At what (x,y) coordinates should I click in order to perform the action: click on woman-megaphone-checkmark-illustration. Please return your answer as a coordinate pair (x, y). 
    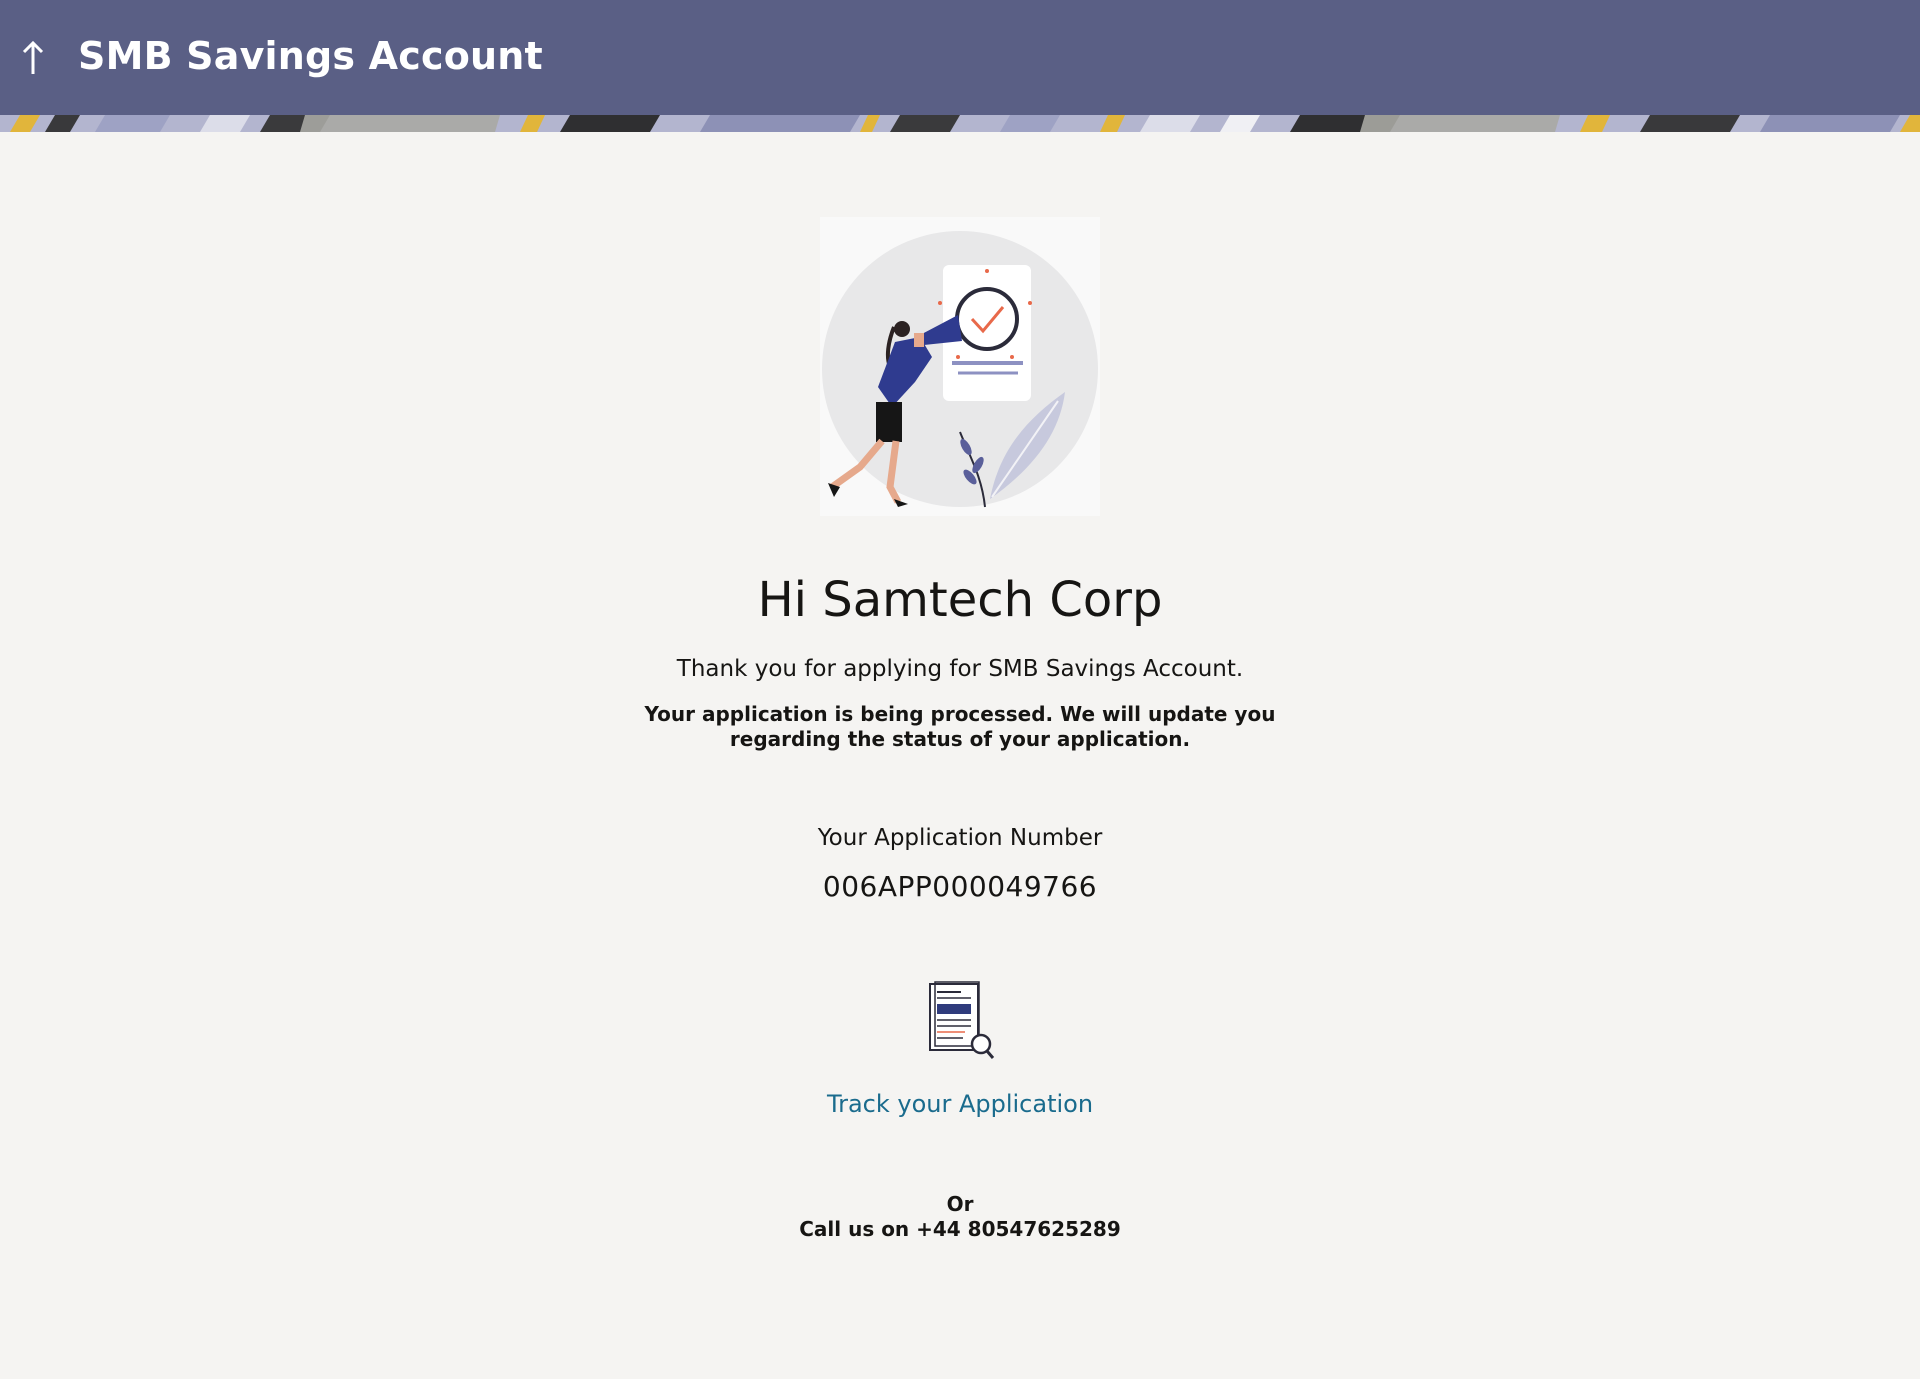
    Looking at the image, I should click on (960, 366).